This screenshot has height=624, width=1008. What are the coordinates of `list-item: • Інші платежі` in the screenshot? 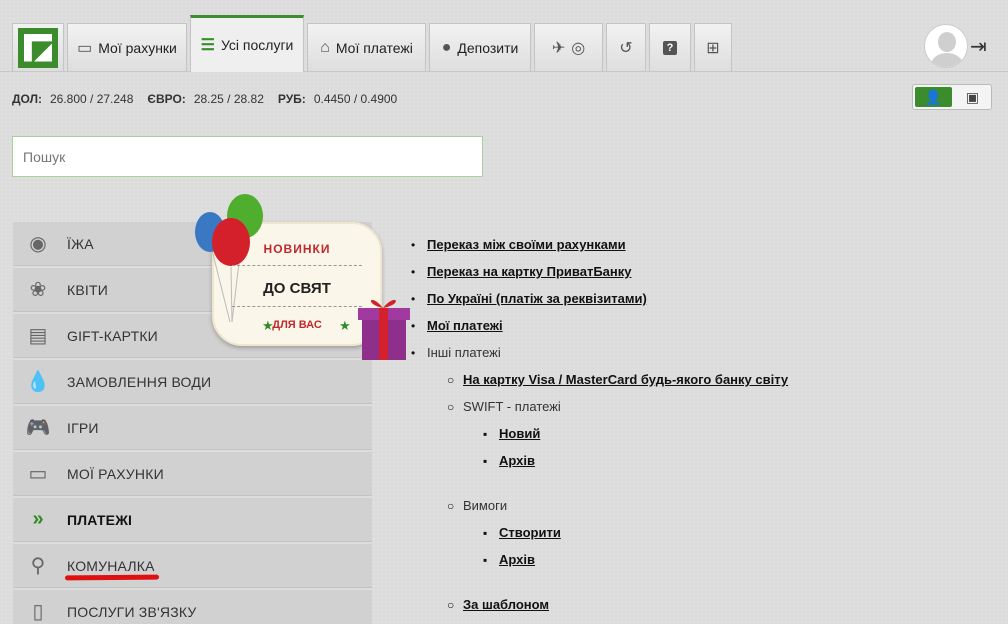 It's located at (456, 352).